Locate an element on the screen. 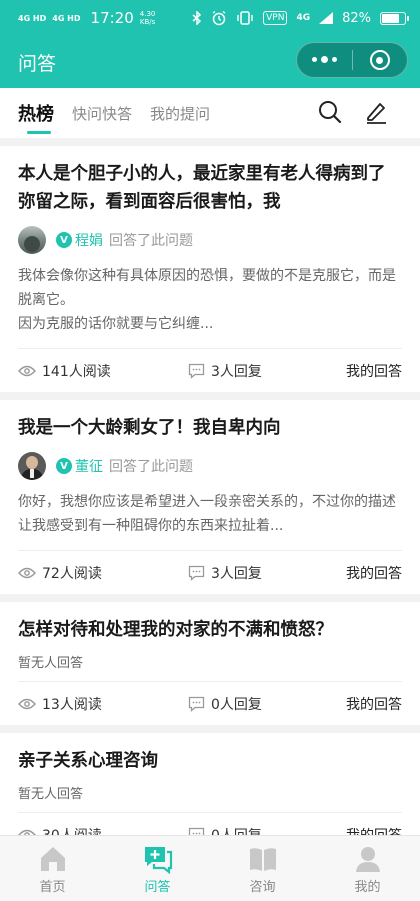 The width and height of the screenshot is (420, 901). tab-actions is located at coordinates (353, 112).